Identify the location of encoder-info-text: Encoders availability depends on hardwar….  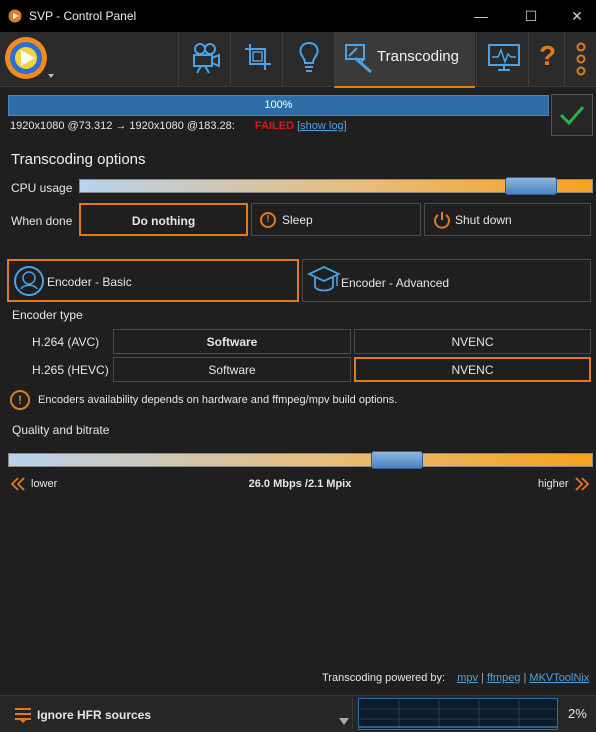
(218, 400).